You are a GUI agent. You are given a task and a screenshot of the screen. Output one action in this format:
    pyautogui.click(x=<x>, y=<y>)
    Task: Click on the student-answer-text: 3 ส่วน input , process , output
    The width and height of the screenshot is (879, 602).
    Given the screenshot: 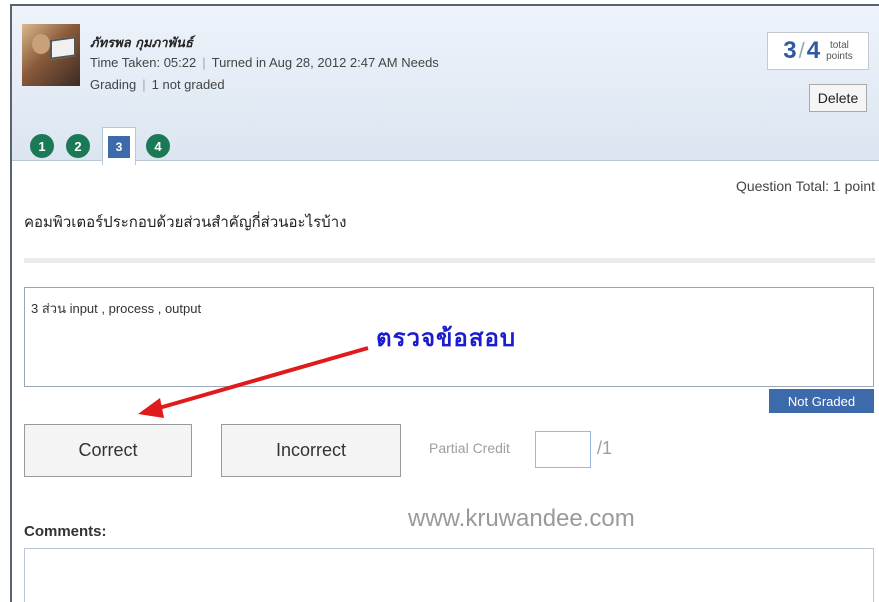 What is the action you would take?
    pyautogui.click(x=116, y=308)
    